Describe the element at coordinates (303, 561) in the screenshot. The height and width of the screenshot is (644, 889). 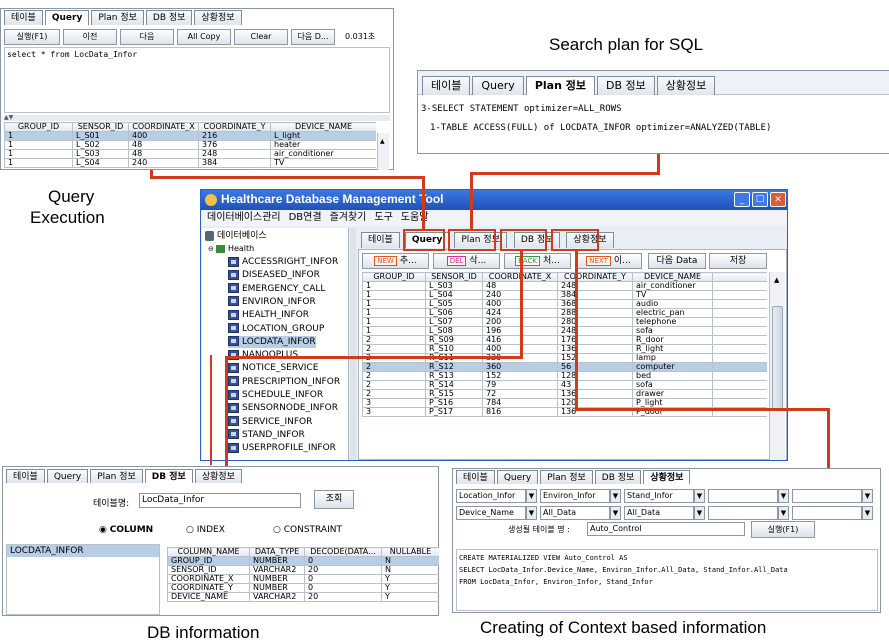
I see `table-row: GROUP_ID NUMBER 0 N` at that location.